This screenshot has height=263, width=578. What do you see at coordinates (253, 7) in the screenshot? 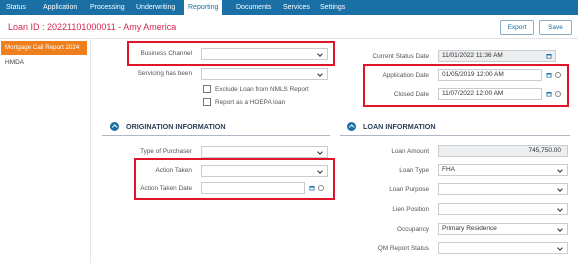
I see `tab-documents: Documents` at bounding box center [253, 7].